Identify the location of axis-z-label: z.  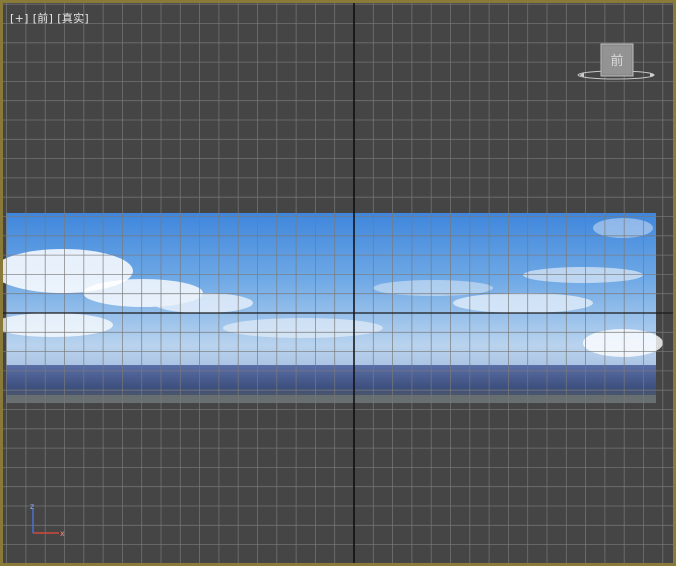
(32, 506).